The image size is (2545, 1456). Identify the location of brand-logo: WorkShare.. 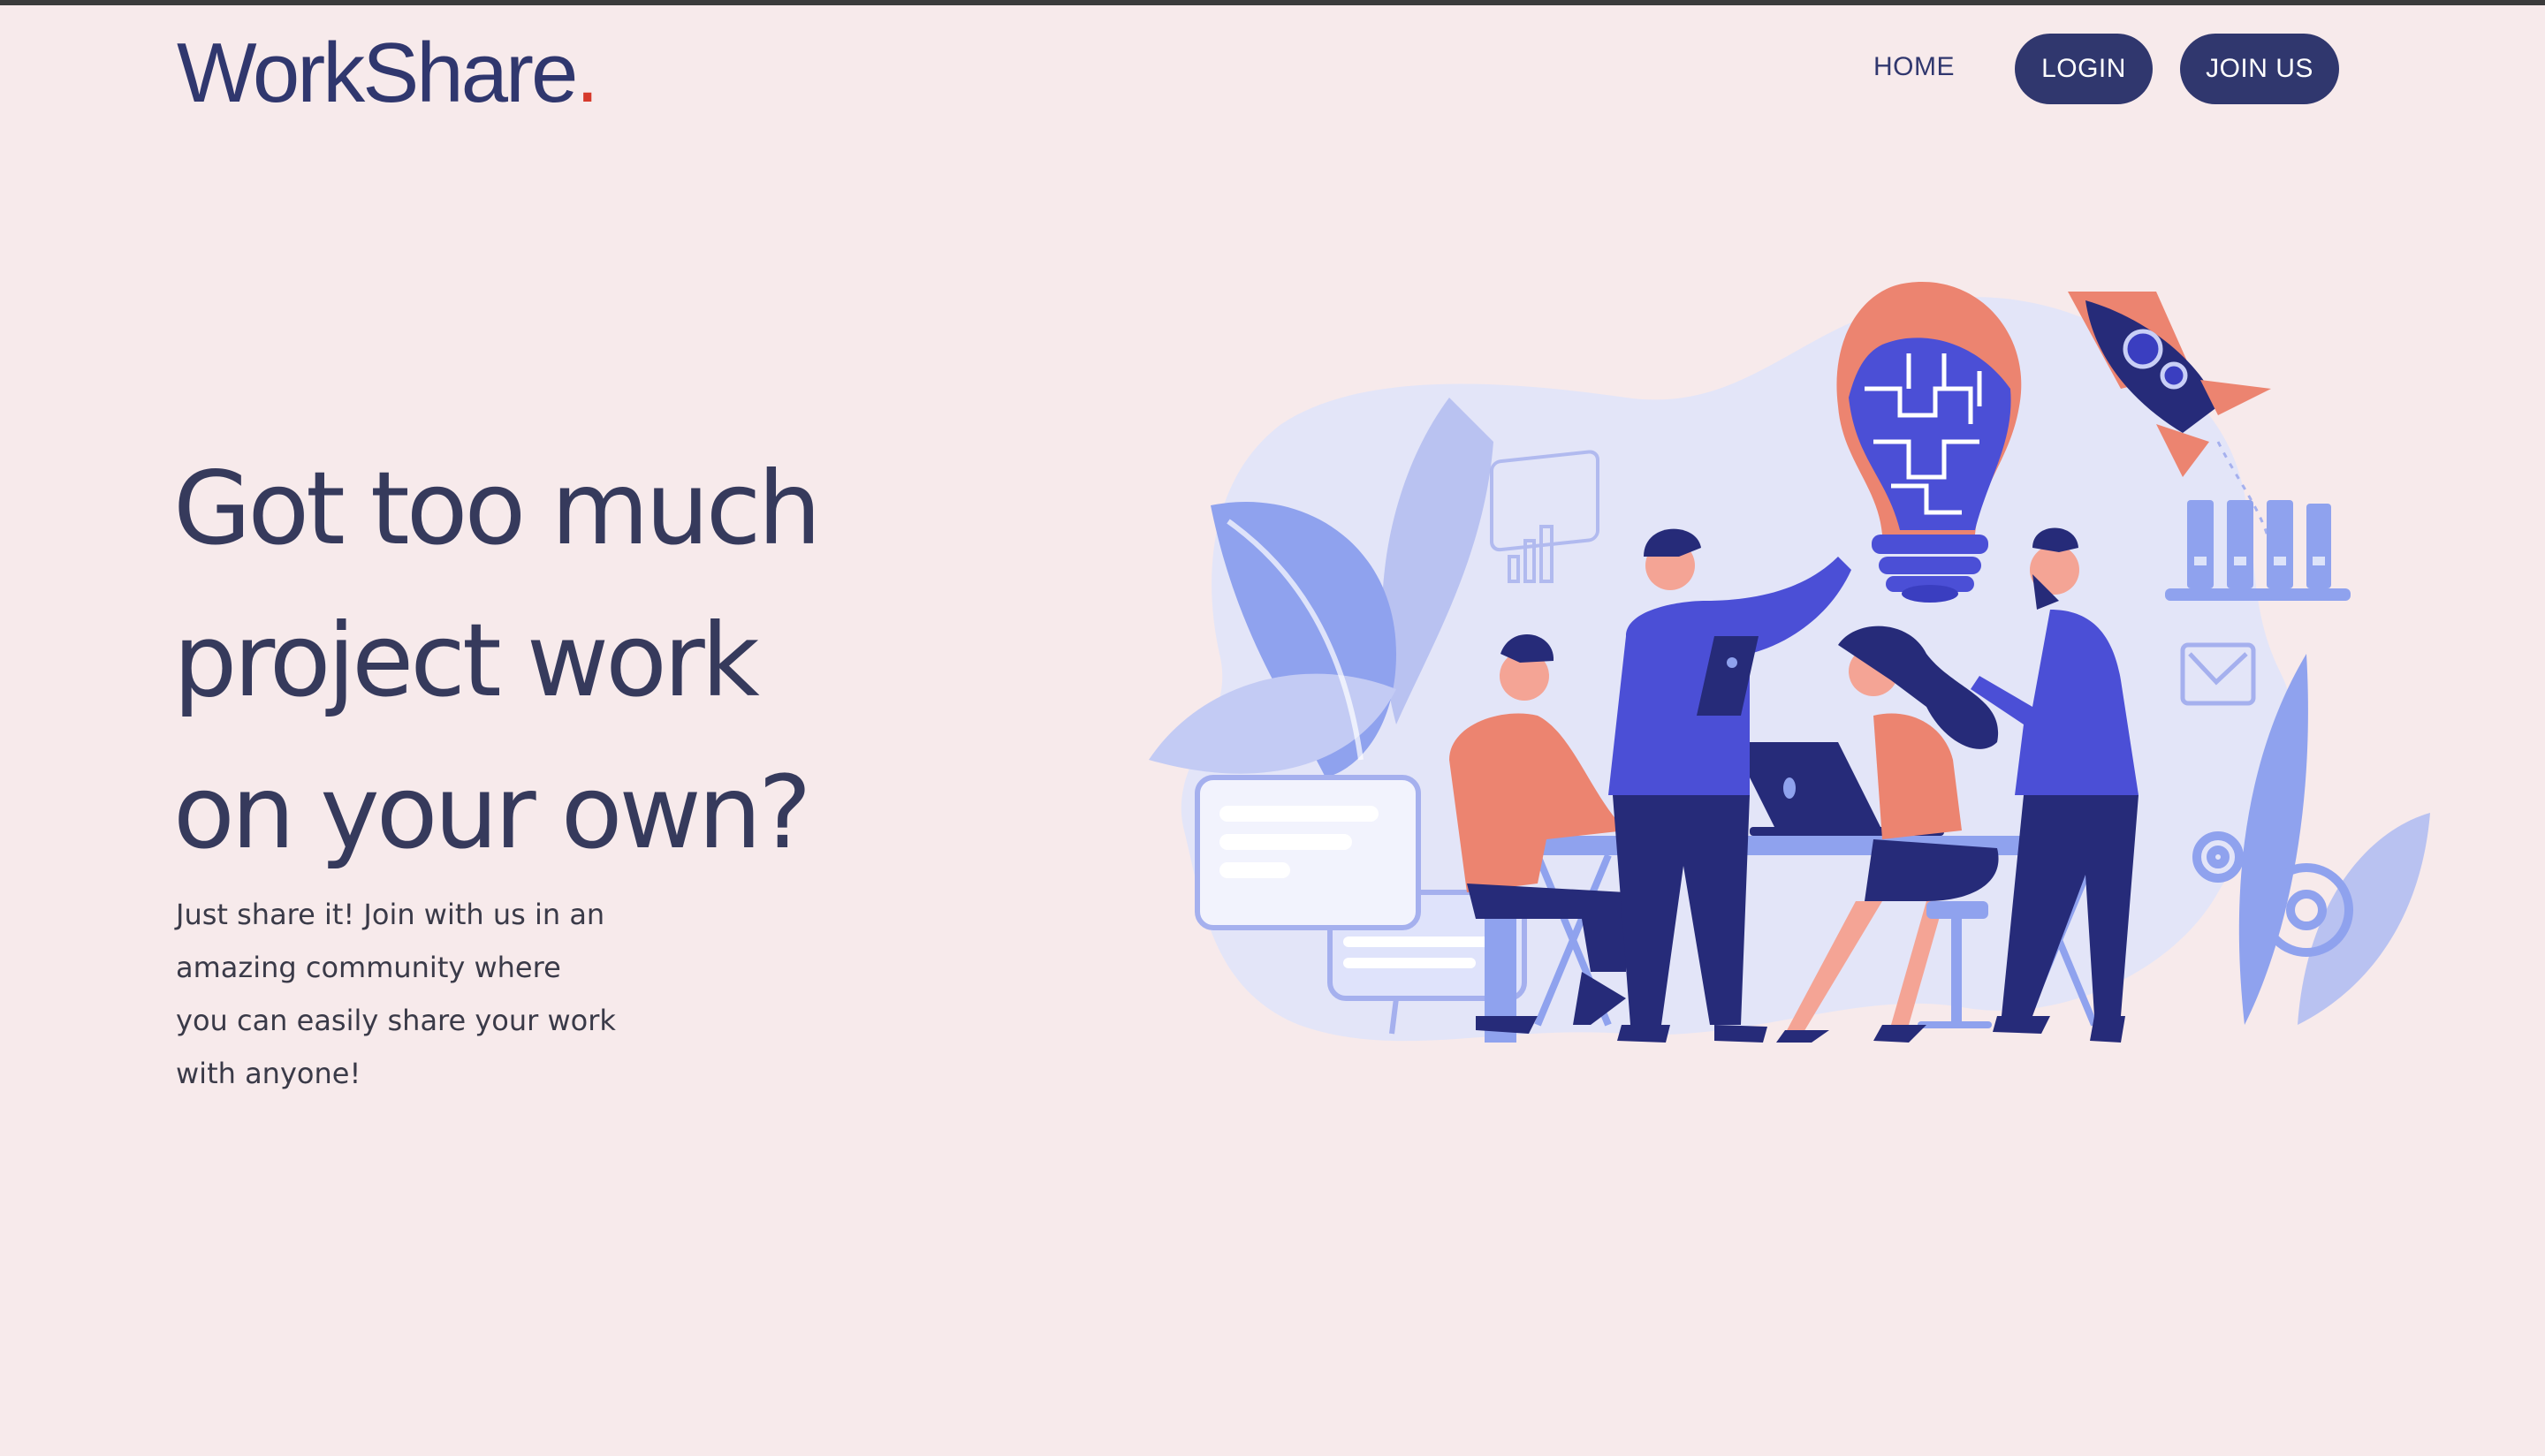
(388, 73).